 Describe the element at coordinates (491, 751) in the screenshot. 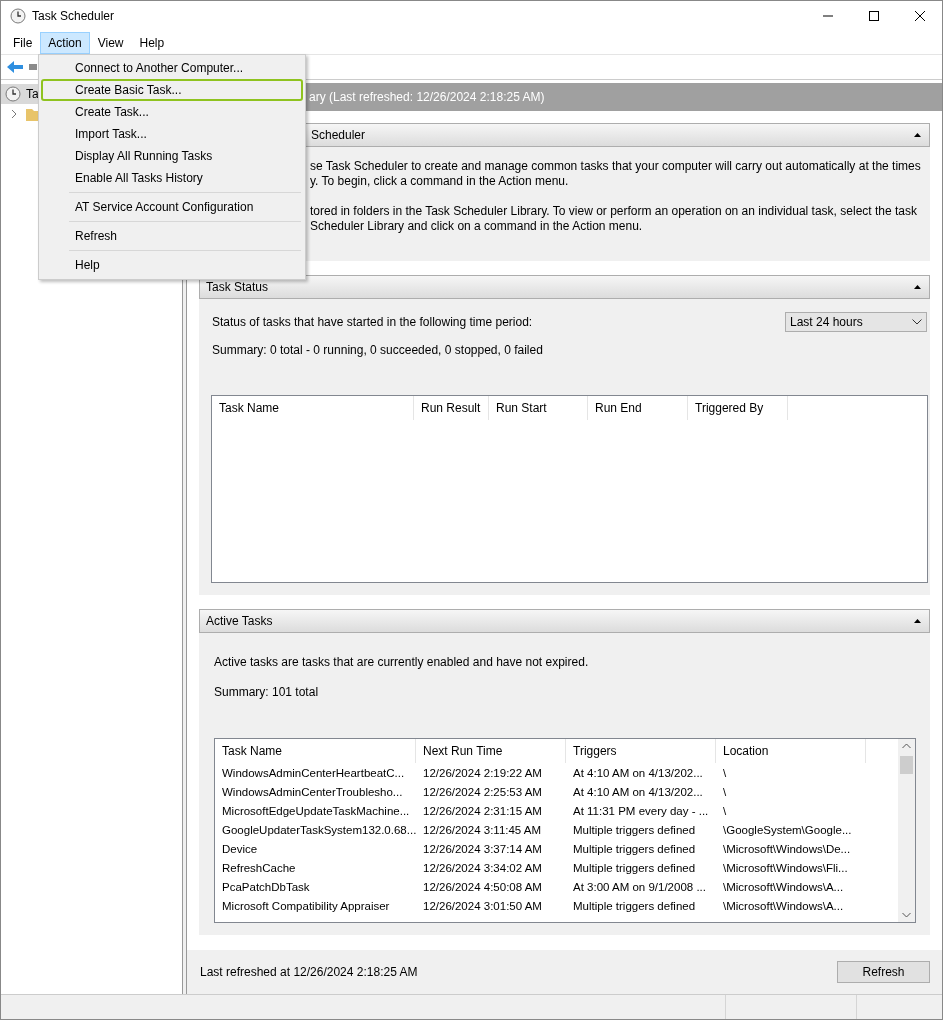

I see `column-header: Next Run Time` at that location.